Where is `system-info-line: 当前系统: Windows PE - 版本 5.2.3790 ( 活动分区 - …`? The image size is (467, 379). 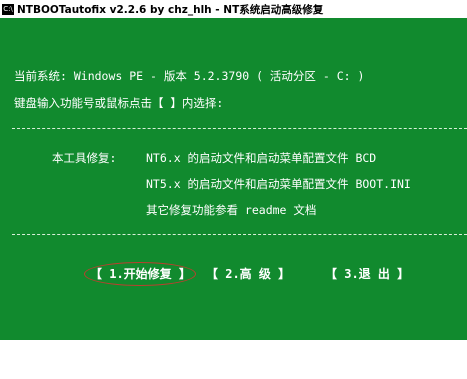
system-info-line: 当前系统: Windows PE - 版本 5.2.3790 ( 活动分区 - … is located at coordinates (189, 76).